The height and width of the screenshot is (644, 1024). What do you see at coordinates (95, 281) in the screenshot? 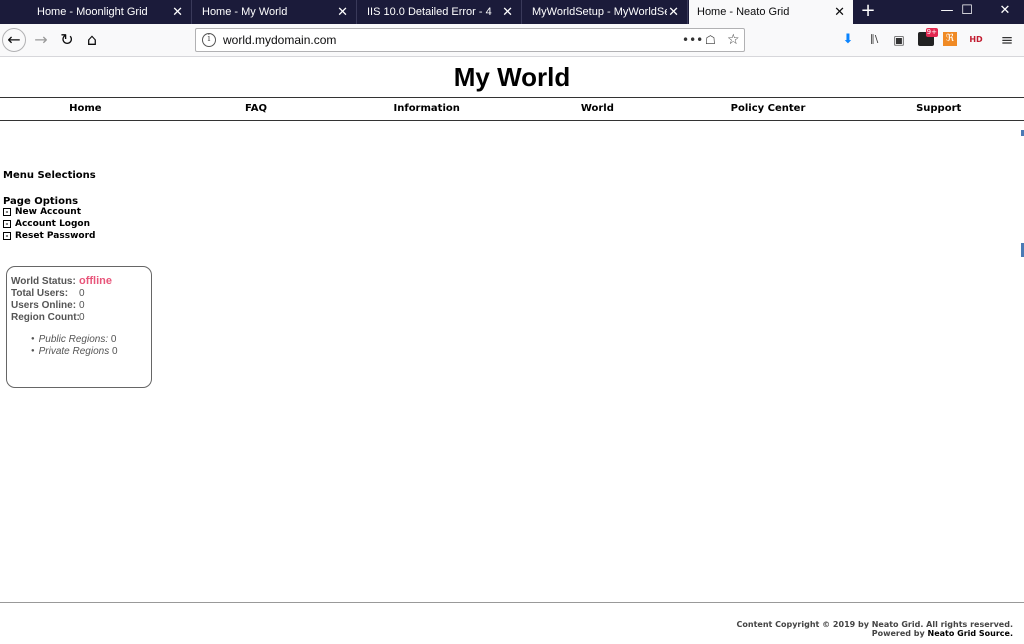
I see `world-status-value: offline` at bounding box center [95, 281].